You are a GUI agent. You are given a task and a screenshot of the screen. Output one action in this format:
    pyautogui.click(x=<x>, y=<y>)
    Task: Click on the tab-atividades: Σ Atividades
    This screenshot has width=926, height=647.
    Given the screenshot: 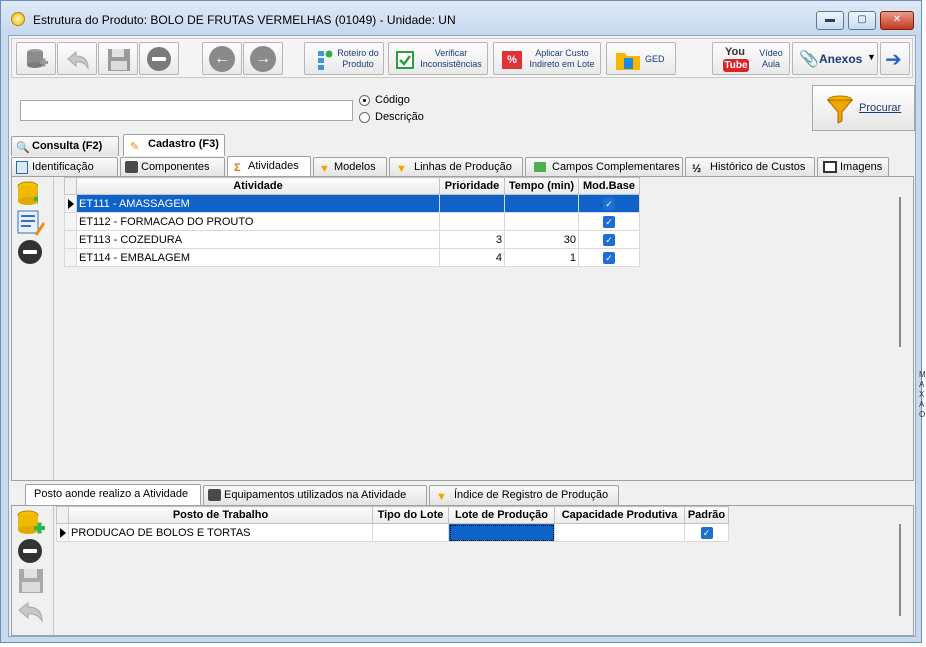 What is the action you would take?
    pyautogui.click(x=269, y=167)
    